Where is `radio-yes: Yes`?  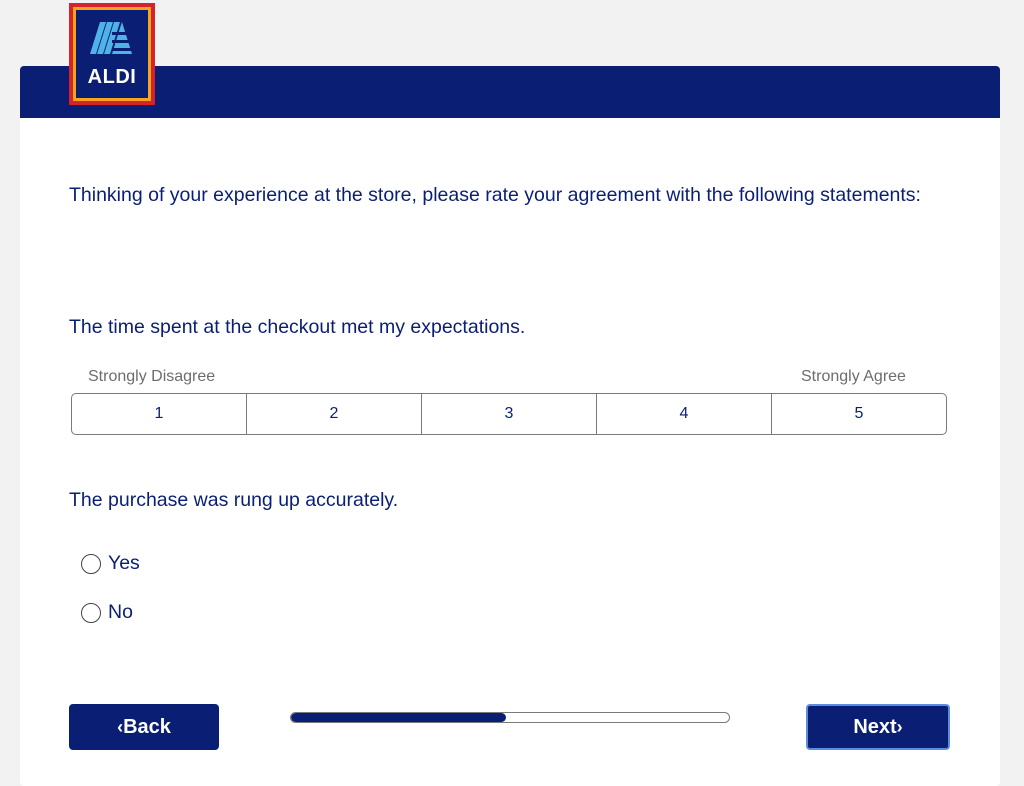
radio-yes: Yes is located at coordinates (110, 563).